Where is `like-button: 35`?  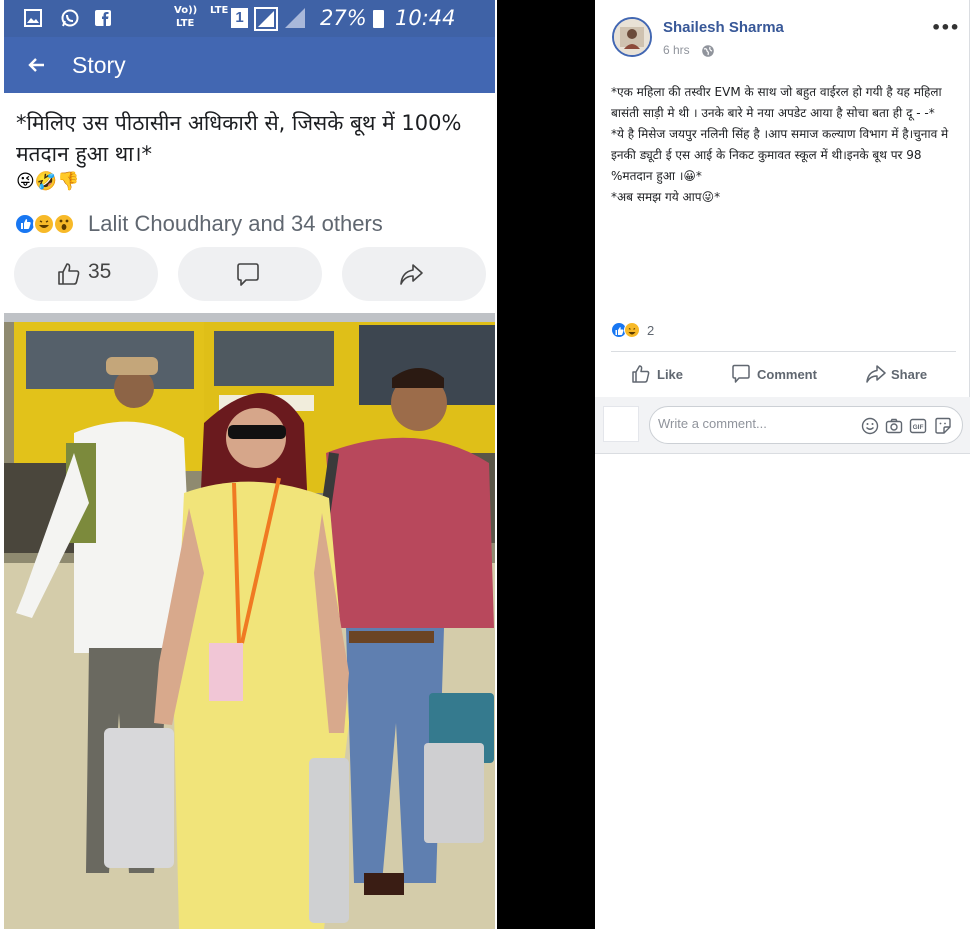 like-button: 35 is located at coordinates (86, 274).